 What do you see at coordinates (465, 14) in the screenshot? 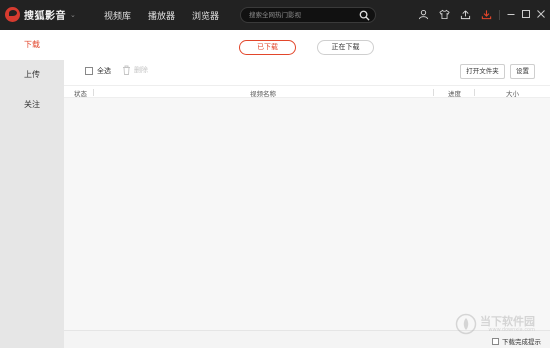
I see `upload-icon` at bounding box center [465, 14].